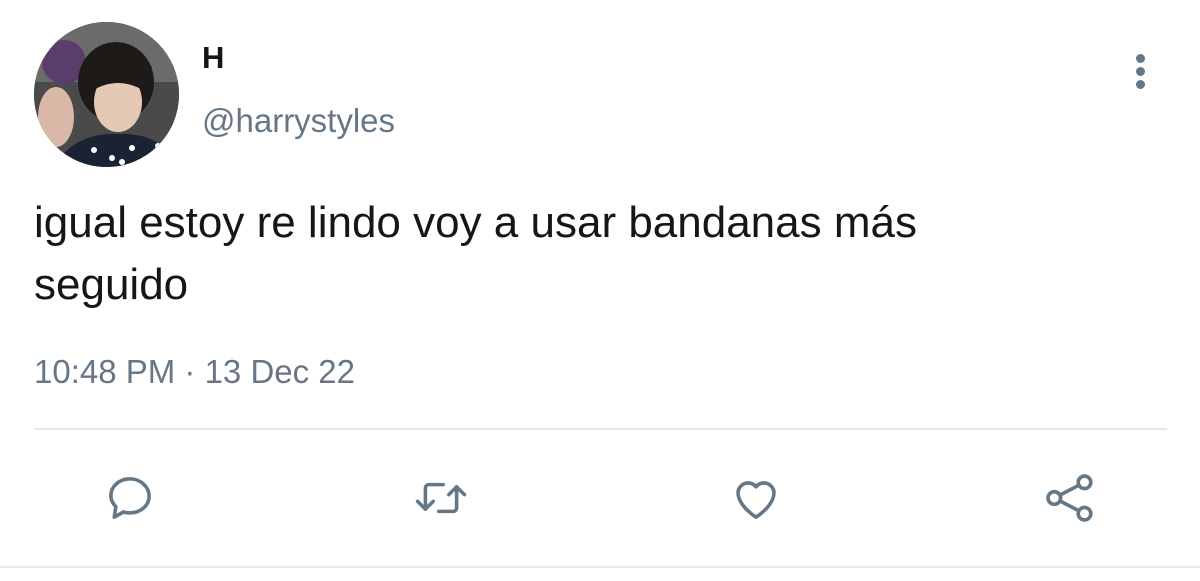 The width and height of the screenshot is (1200, 581). I want to click on heart-icon, so click(756, 500).